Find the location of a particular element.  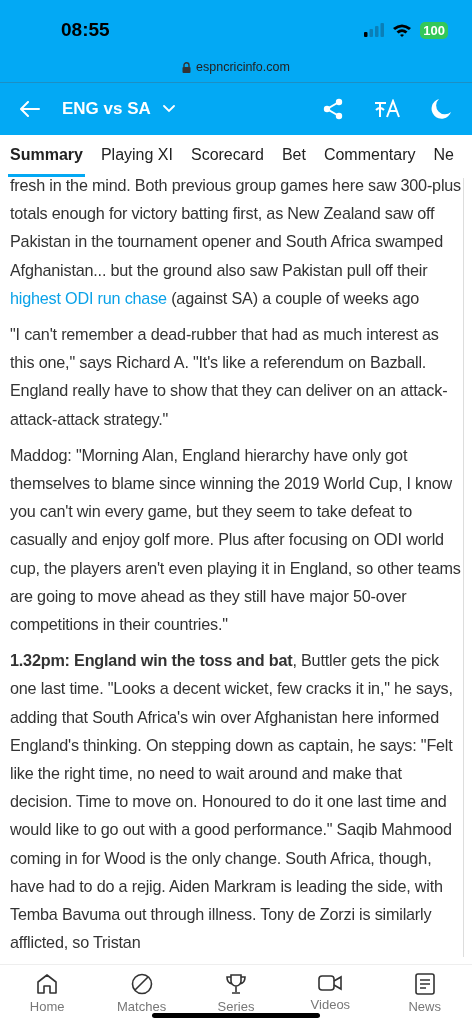

tab: Scorecard is located at coordinates (227, 156).